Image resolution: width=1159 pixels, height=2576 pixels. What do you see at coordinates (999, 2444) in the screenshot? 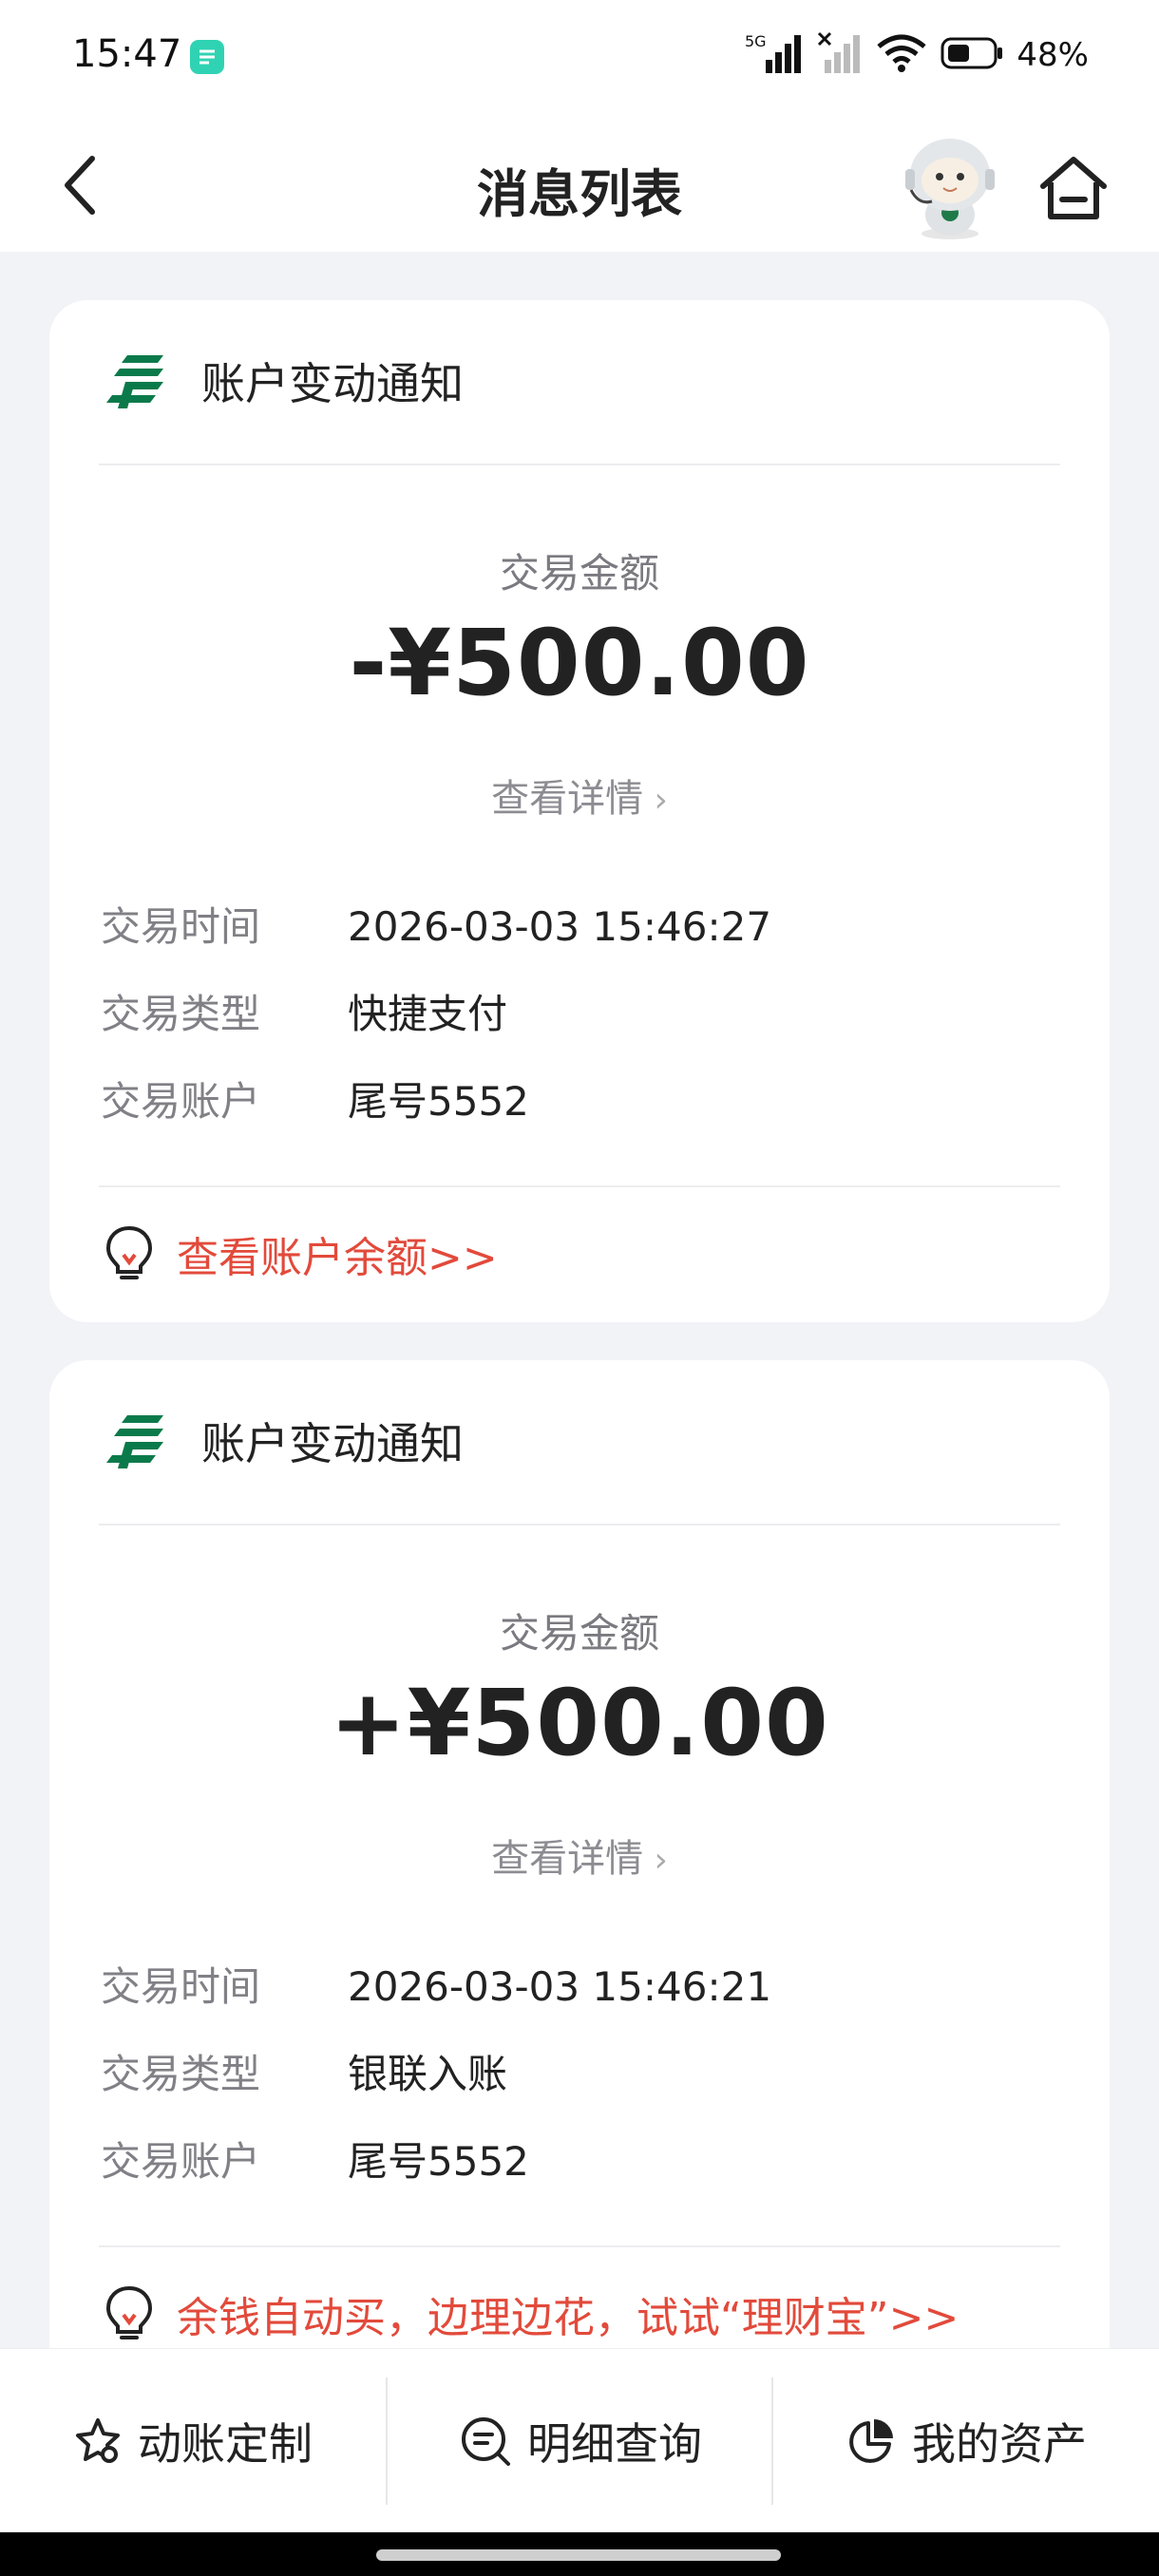
I see `bottom-item-label: 我的资产` at bounding box center [999, 2444].